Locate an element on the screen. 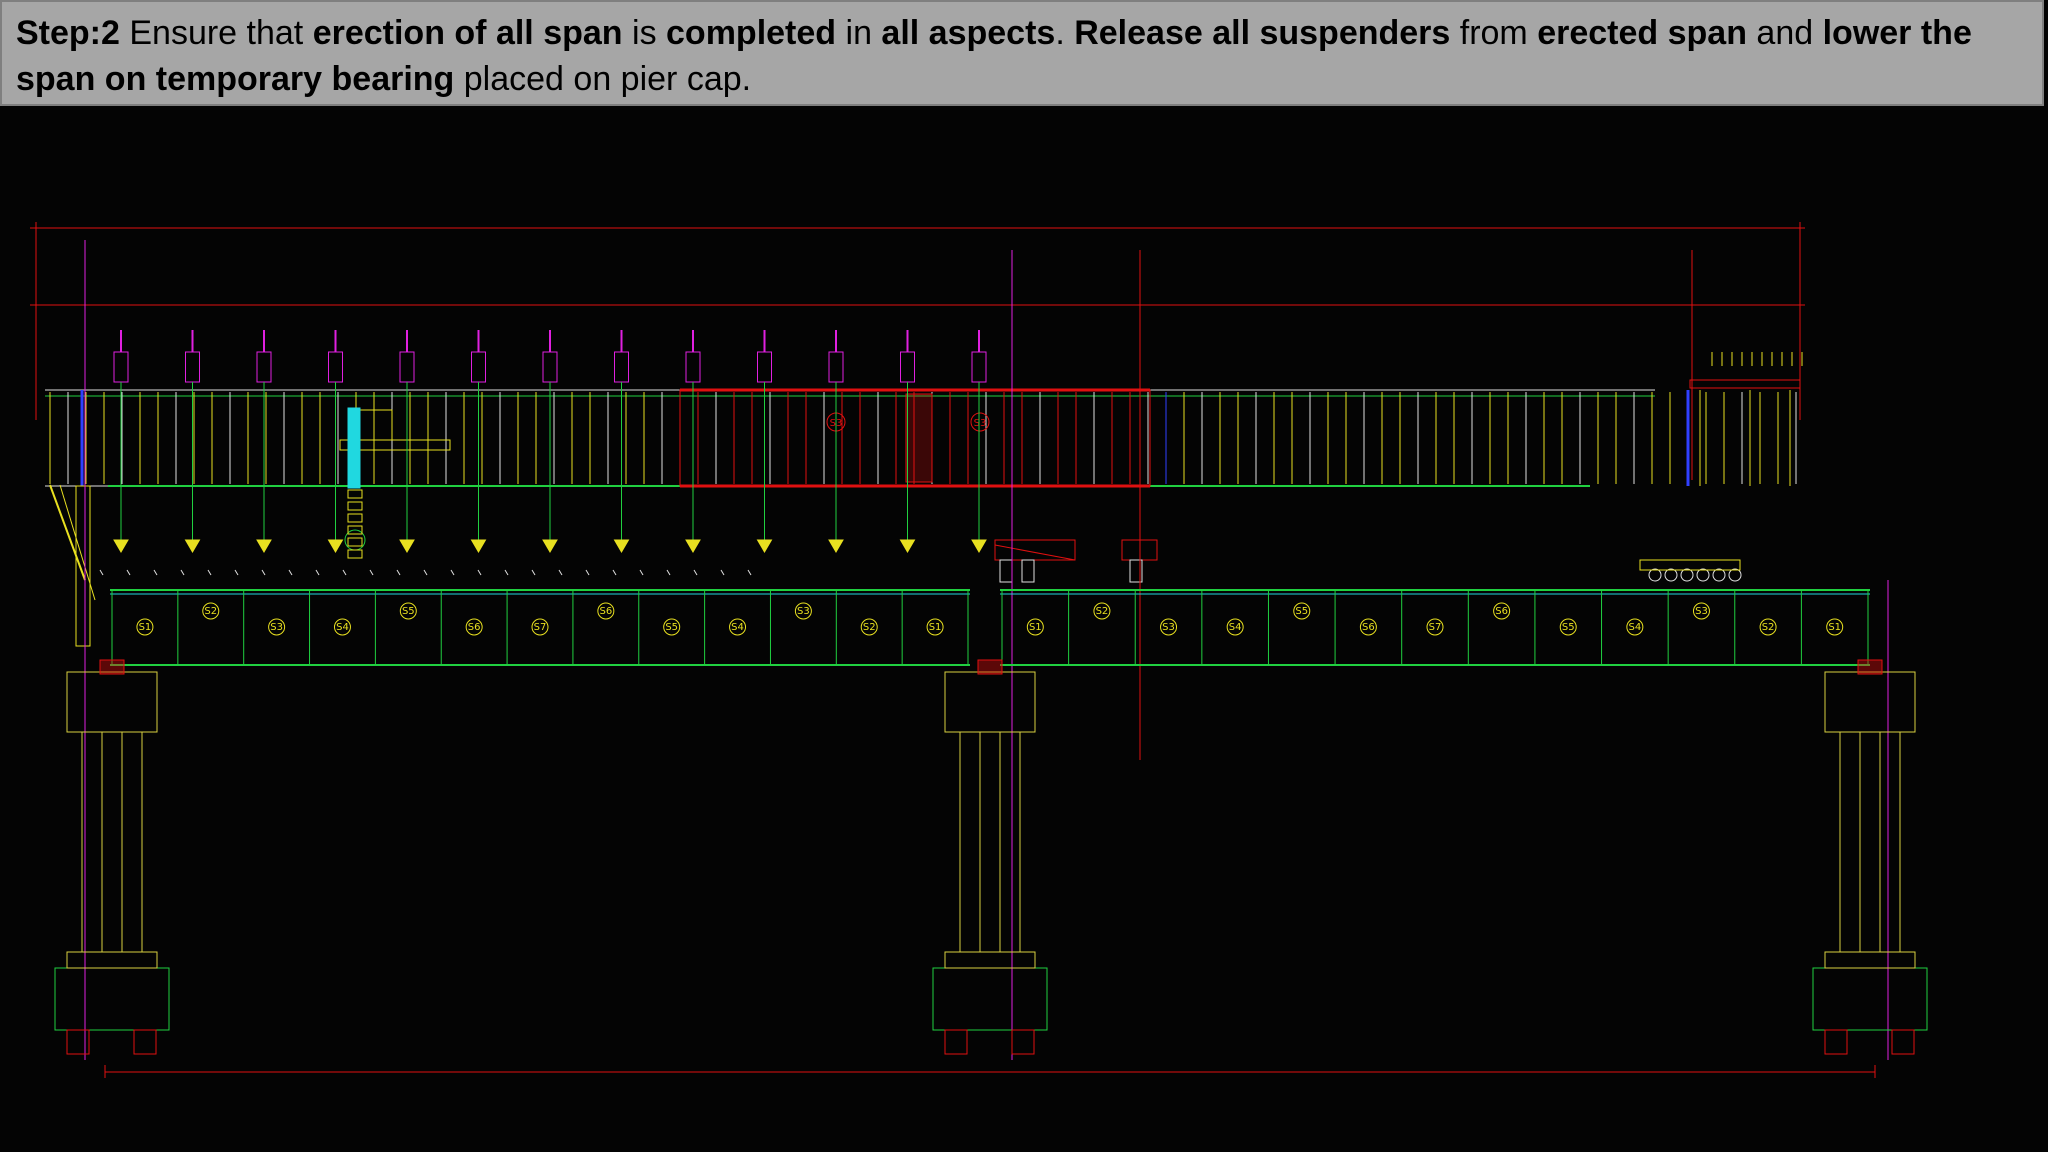 This screenshot has height=1152, width=2048. caption-run-1: Ensure that is located at coordinates (216, 33).